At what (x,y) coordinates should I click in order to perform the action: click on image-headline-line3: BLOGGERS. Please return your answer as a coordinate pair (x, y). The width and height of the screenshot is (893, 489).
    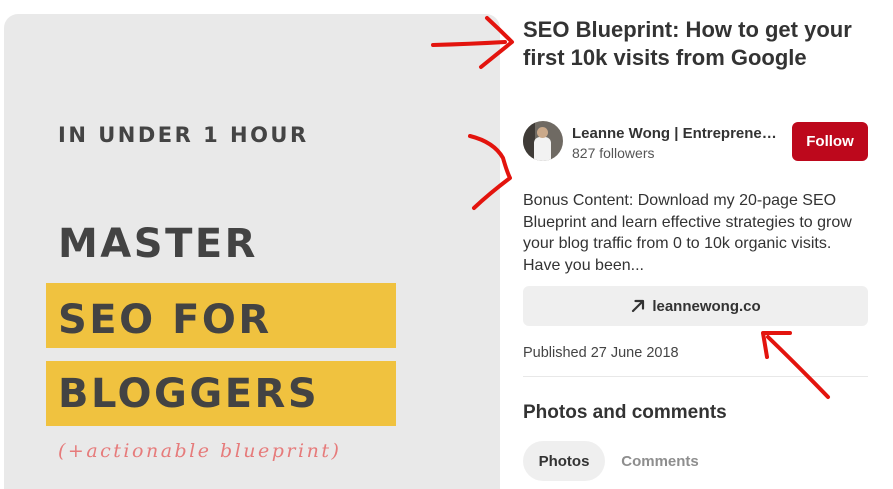
    Looking at the image, I should click on (189, 394).